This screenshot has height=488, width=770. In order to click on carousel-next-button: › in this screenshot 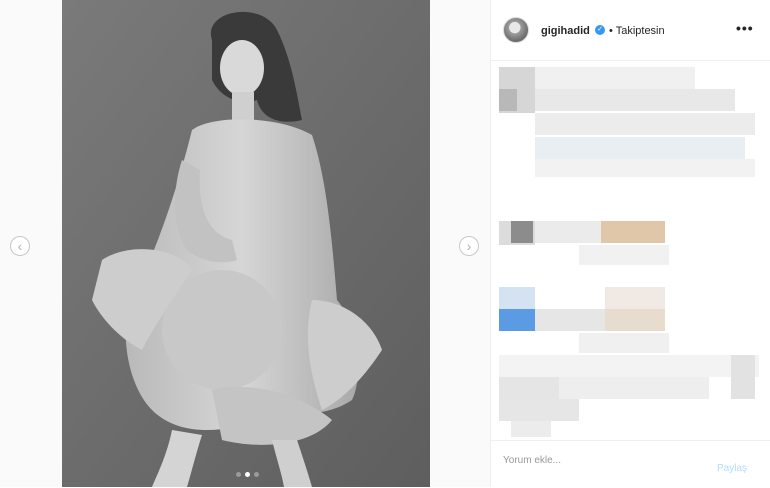, I will do `click(469, 246)`.